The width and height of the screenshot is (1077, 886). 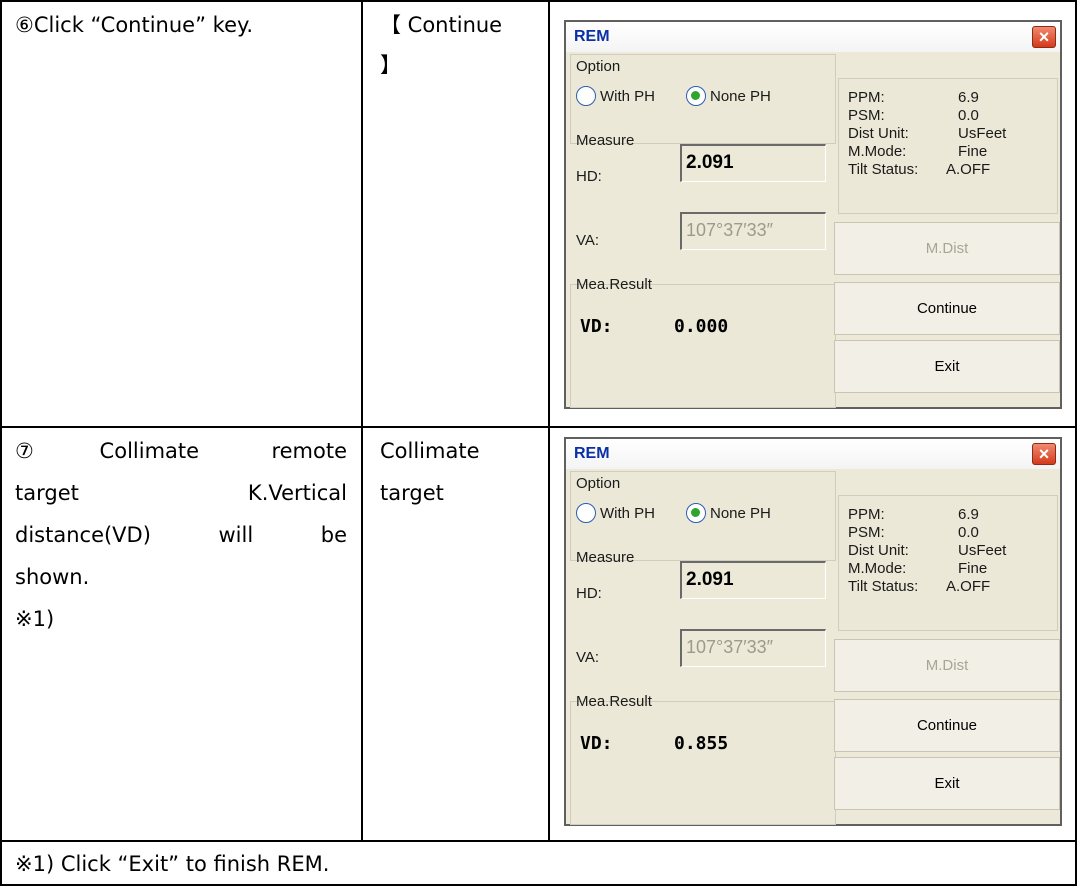 What do you see at coordinates (181, 535) in the screenshot?
I see `step-text: distance(VD) will be` at bounding box center [181, 535].